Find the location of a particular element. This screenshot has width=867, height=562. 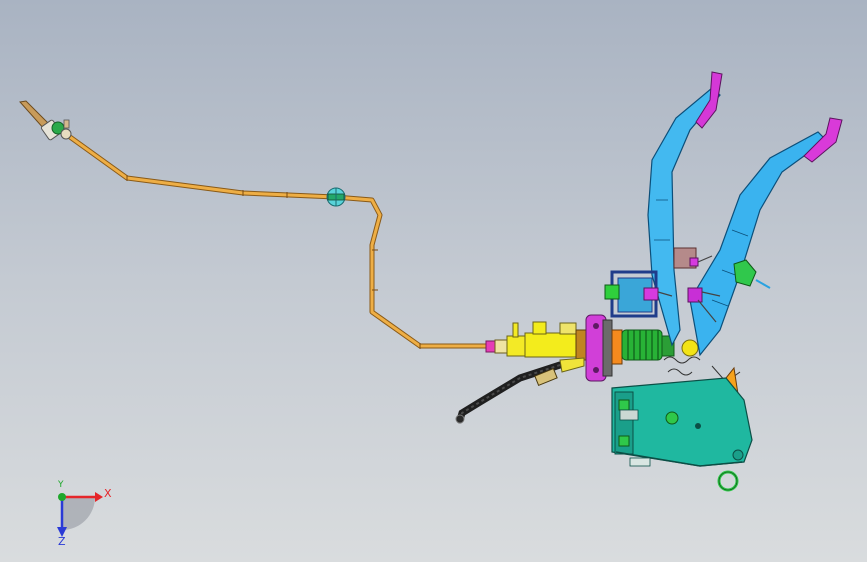

triad-x-label: X is located at coordinates (108, 493).